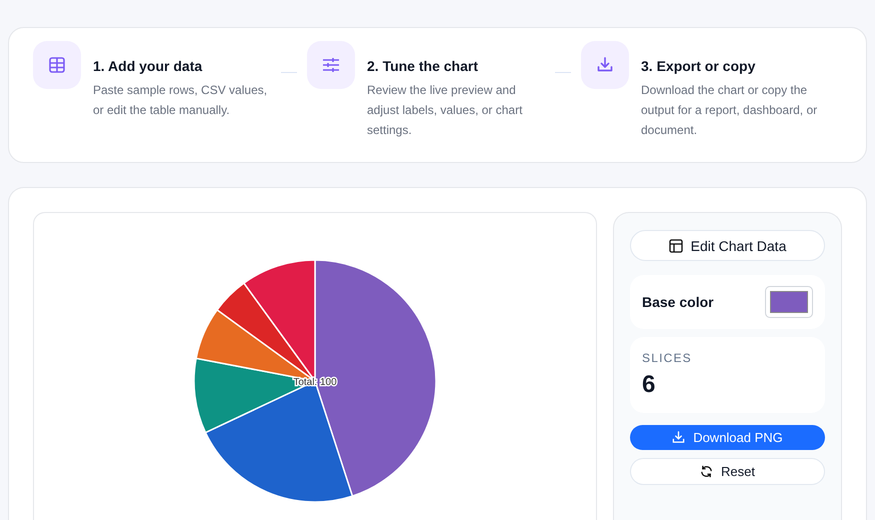 The height and width of the screenshot is (520, 875). What do you see at coordinates (649, 385) in the screenshot?
I see `slices-count: 6` at bounding box center [649, 385].